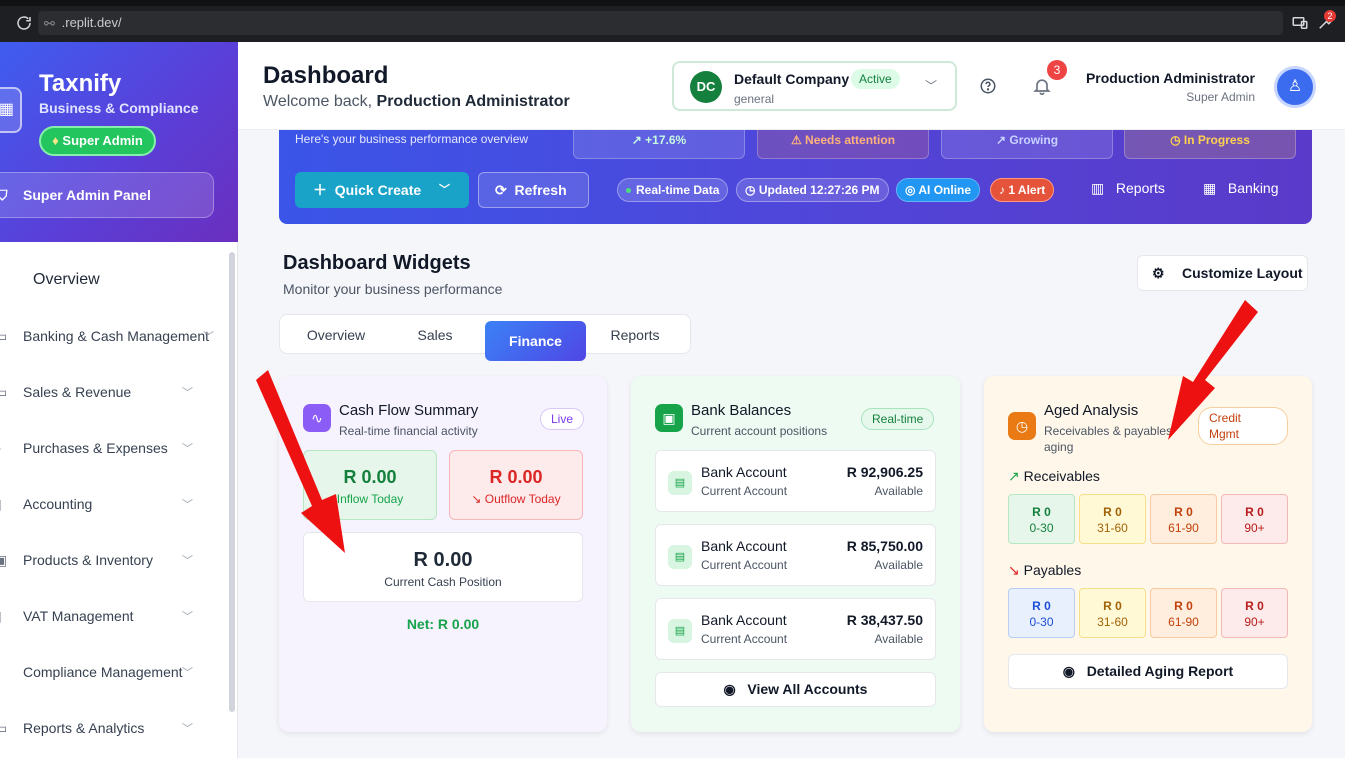  I want to click on gear-icon: ⚙, so click(1158, 273).